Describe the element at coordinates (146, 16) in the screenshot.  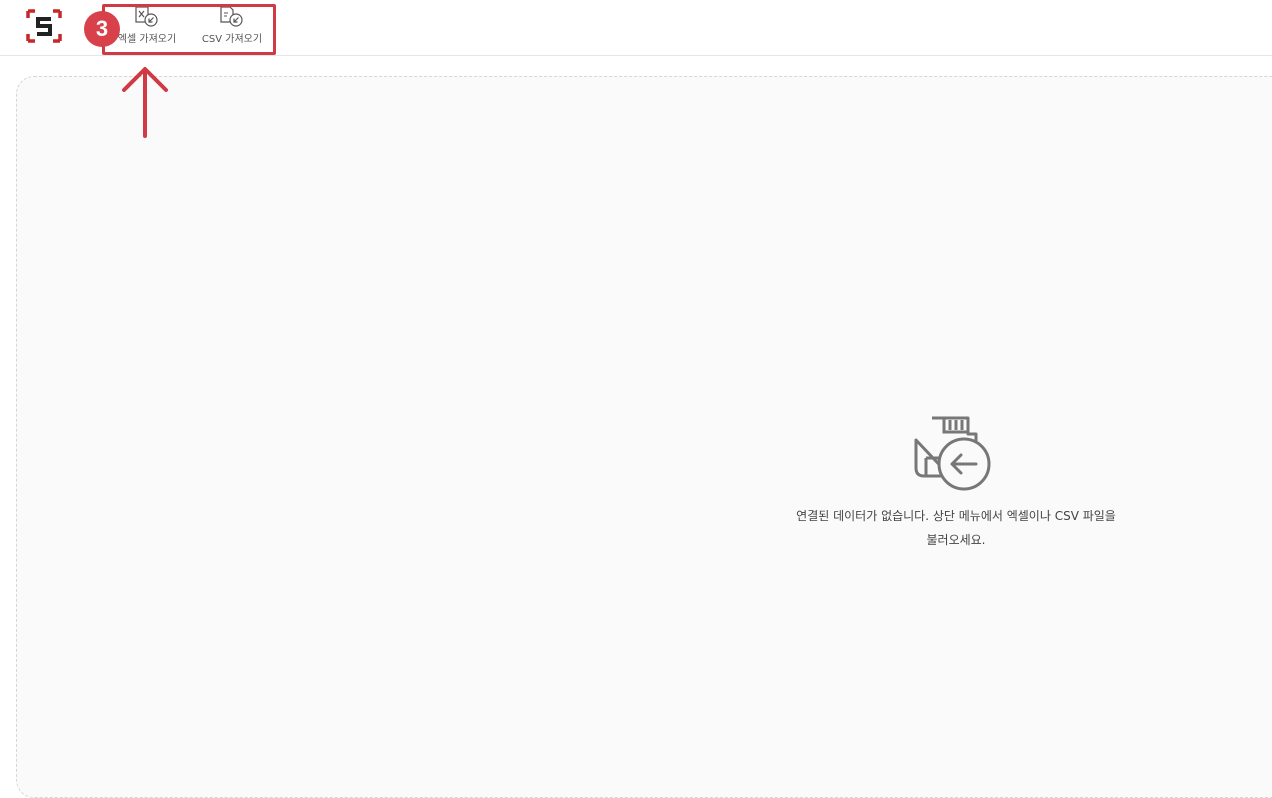
I see `excel-import-icon` at that location.